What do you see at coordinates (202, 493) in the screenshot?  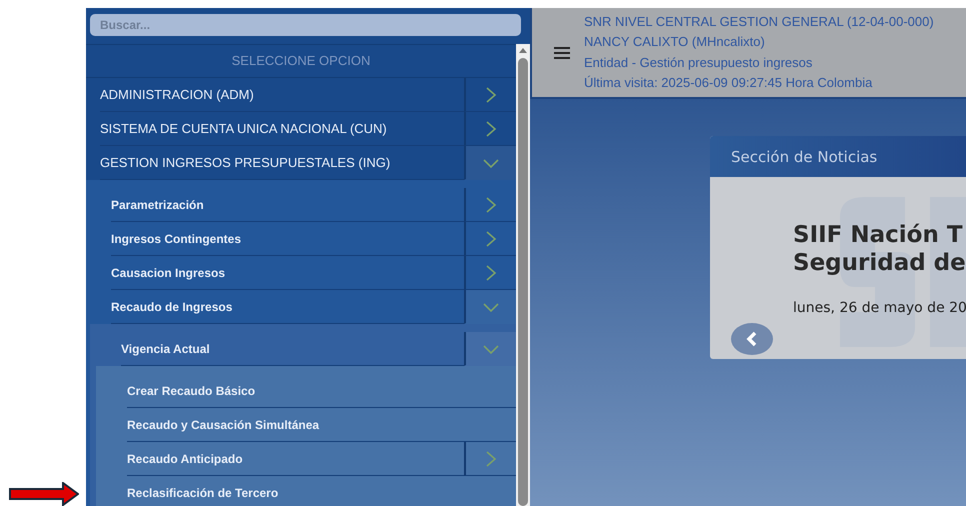 I see `menu-item: Reclasificación de Tercero` at bounding box center [202, 493].